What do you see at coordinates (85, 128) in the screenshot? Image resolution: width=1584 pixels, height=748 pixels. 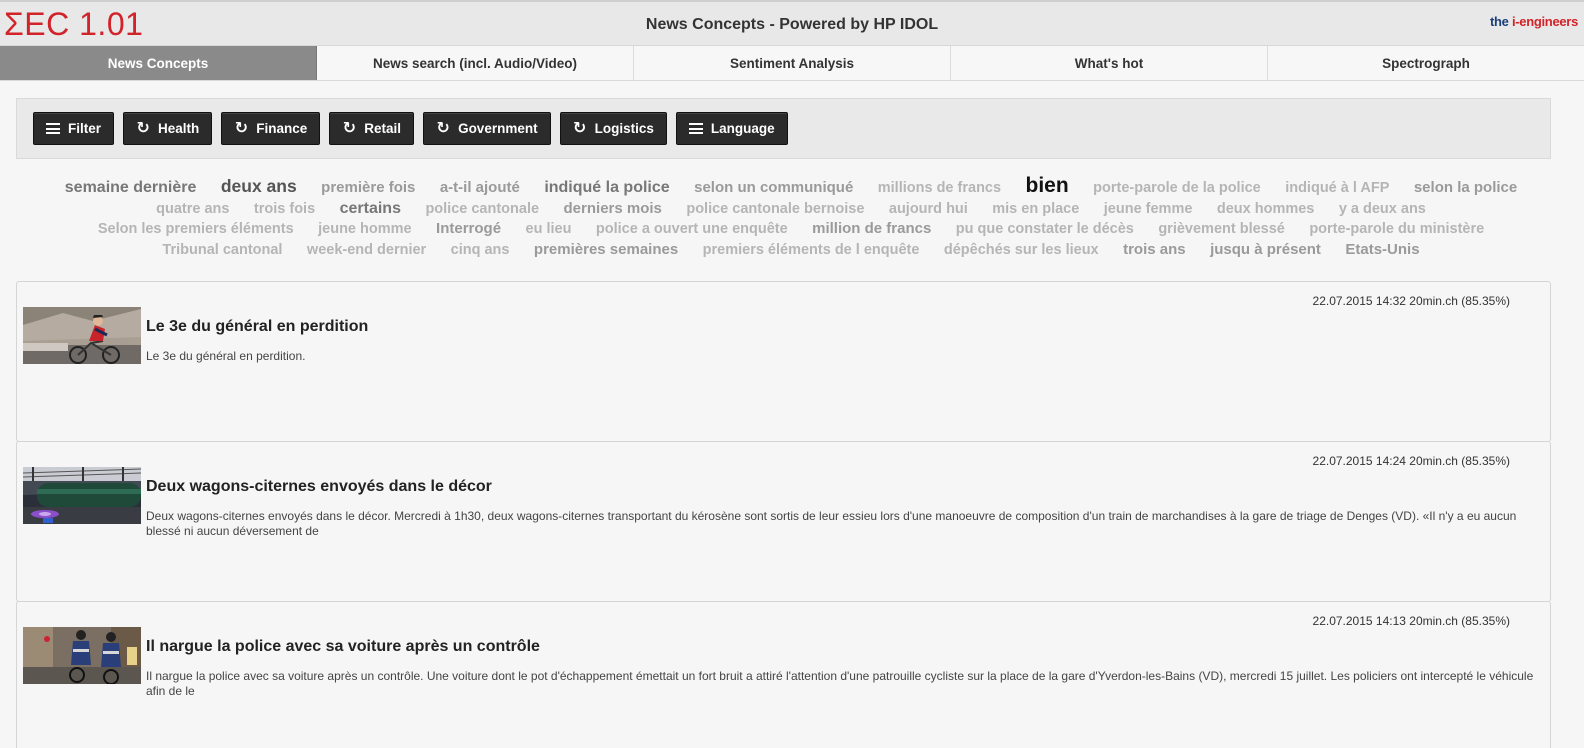 I see `button-label: Filter` at bounding box center [85, 128].